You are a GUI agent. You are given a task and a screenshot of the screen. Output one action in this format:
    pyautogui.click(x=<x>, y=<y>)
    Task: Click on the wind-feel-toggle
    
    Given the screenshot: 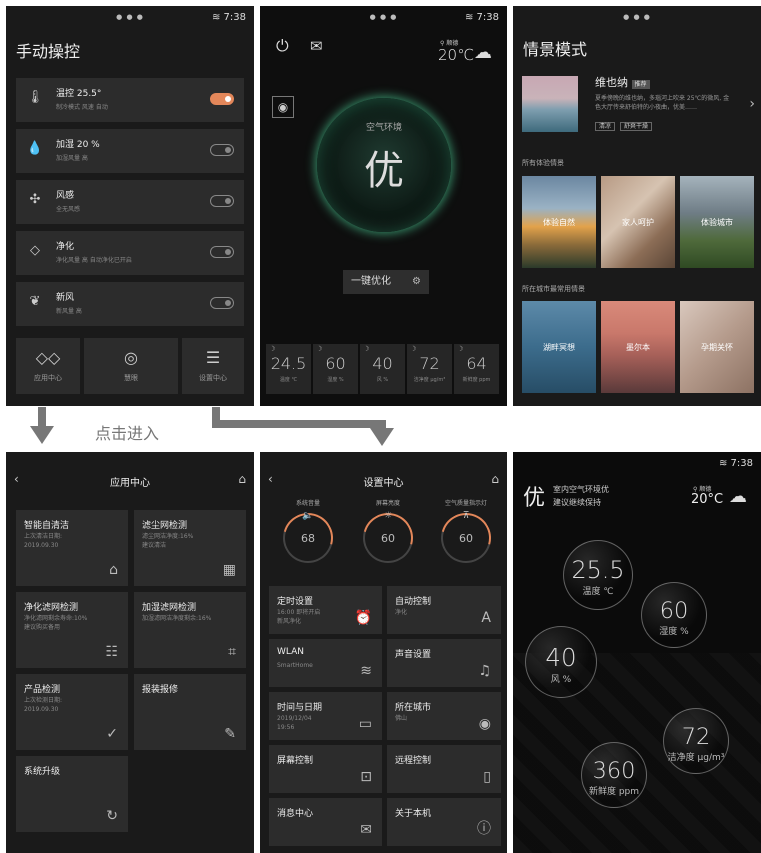 What is the action you would take?
    pyautogui.click(x=222, y=201)
    